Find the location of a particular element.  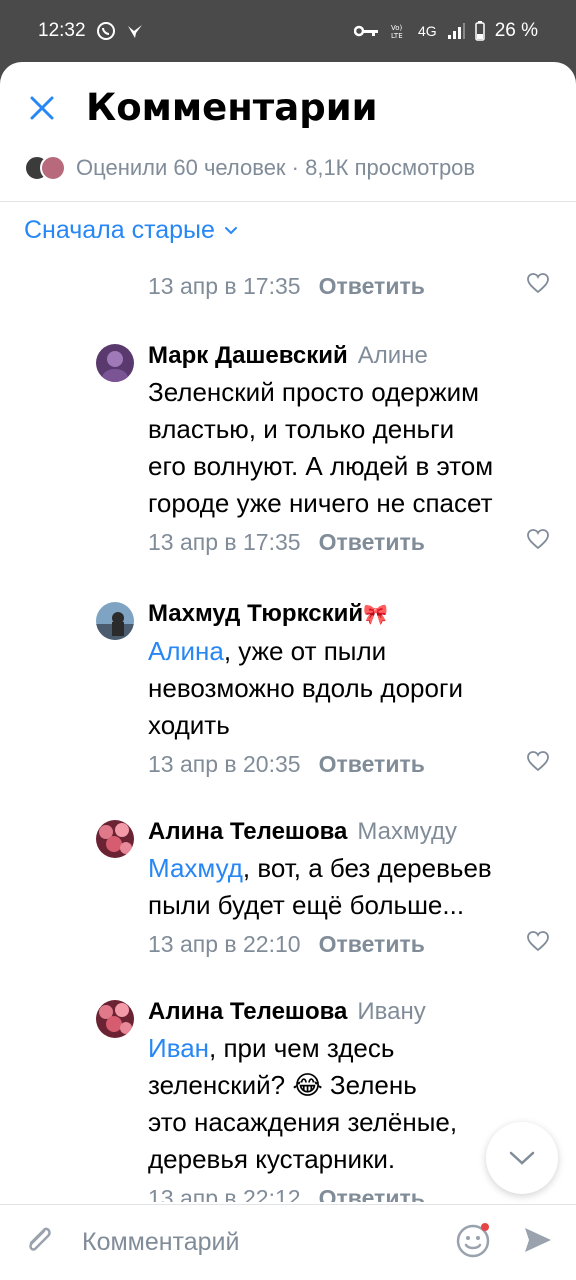

sort-label: Сначала старые is located at coordinates (119, 230).